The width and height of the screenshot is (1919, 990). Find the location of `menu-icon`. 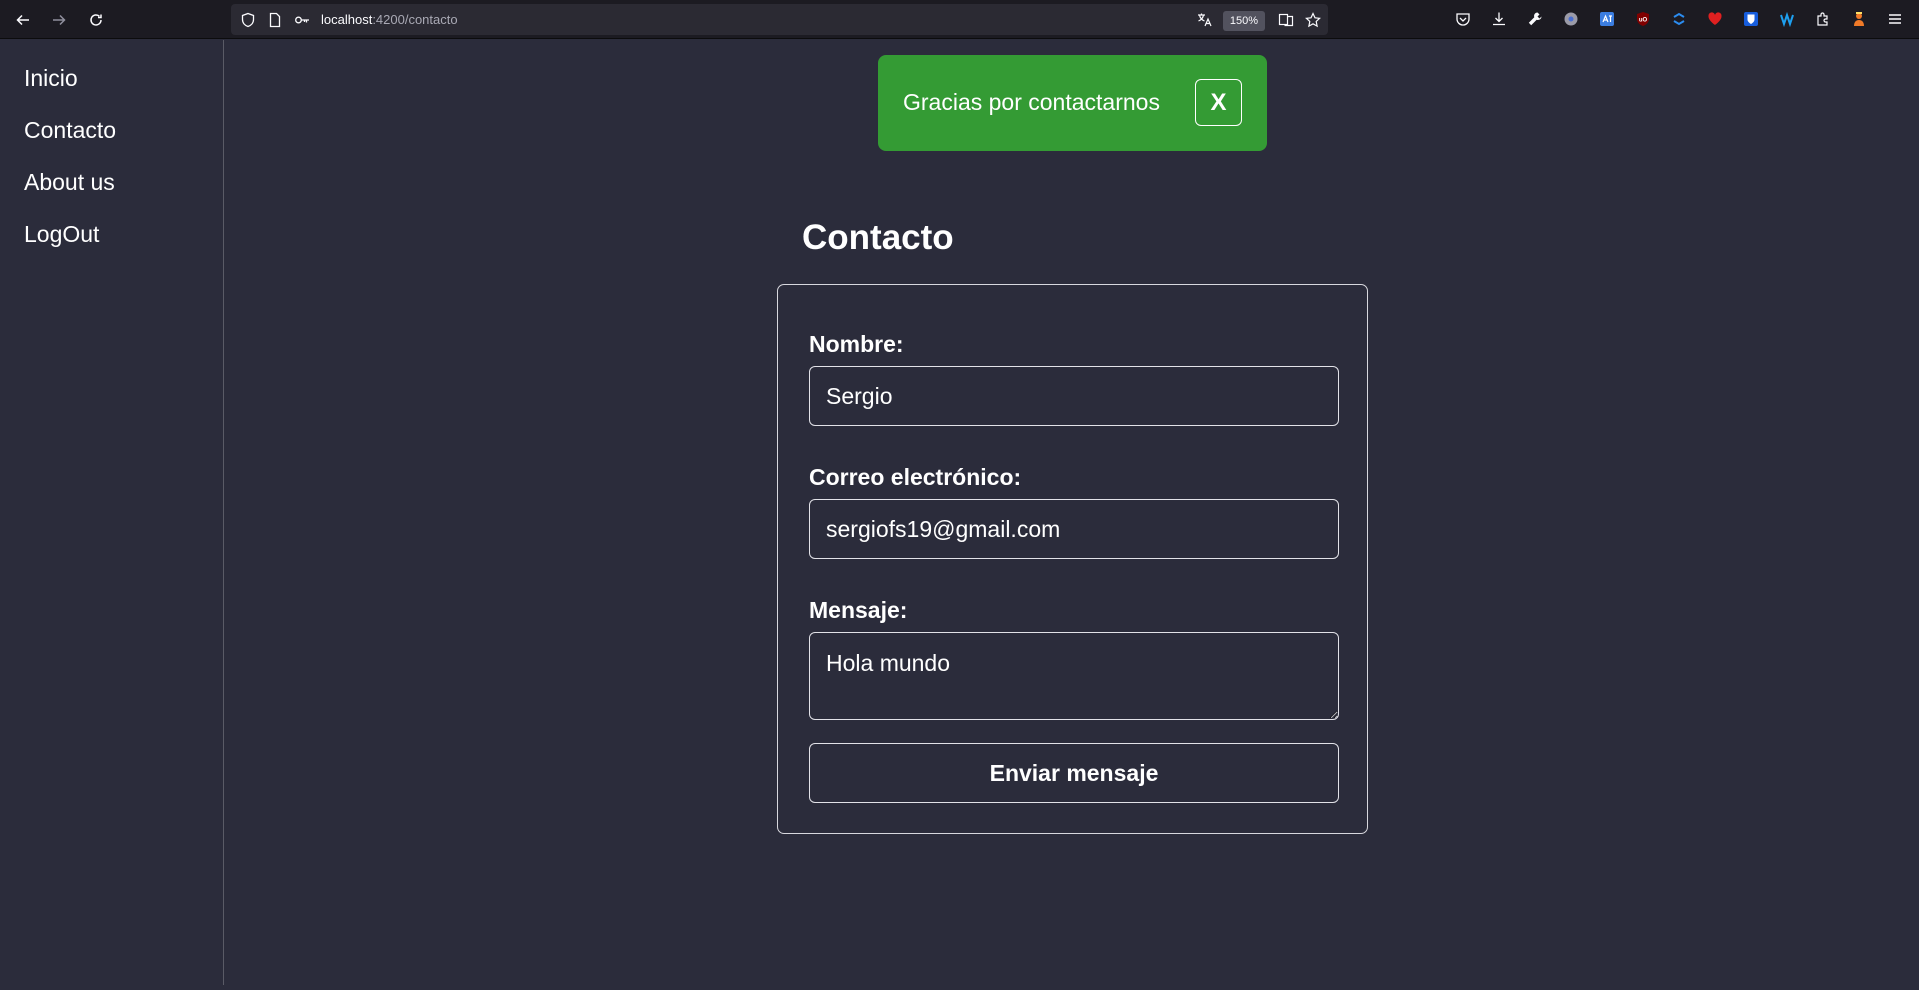

menu-icon is located at coordinates (1895, 19).